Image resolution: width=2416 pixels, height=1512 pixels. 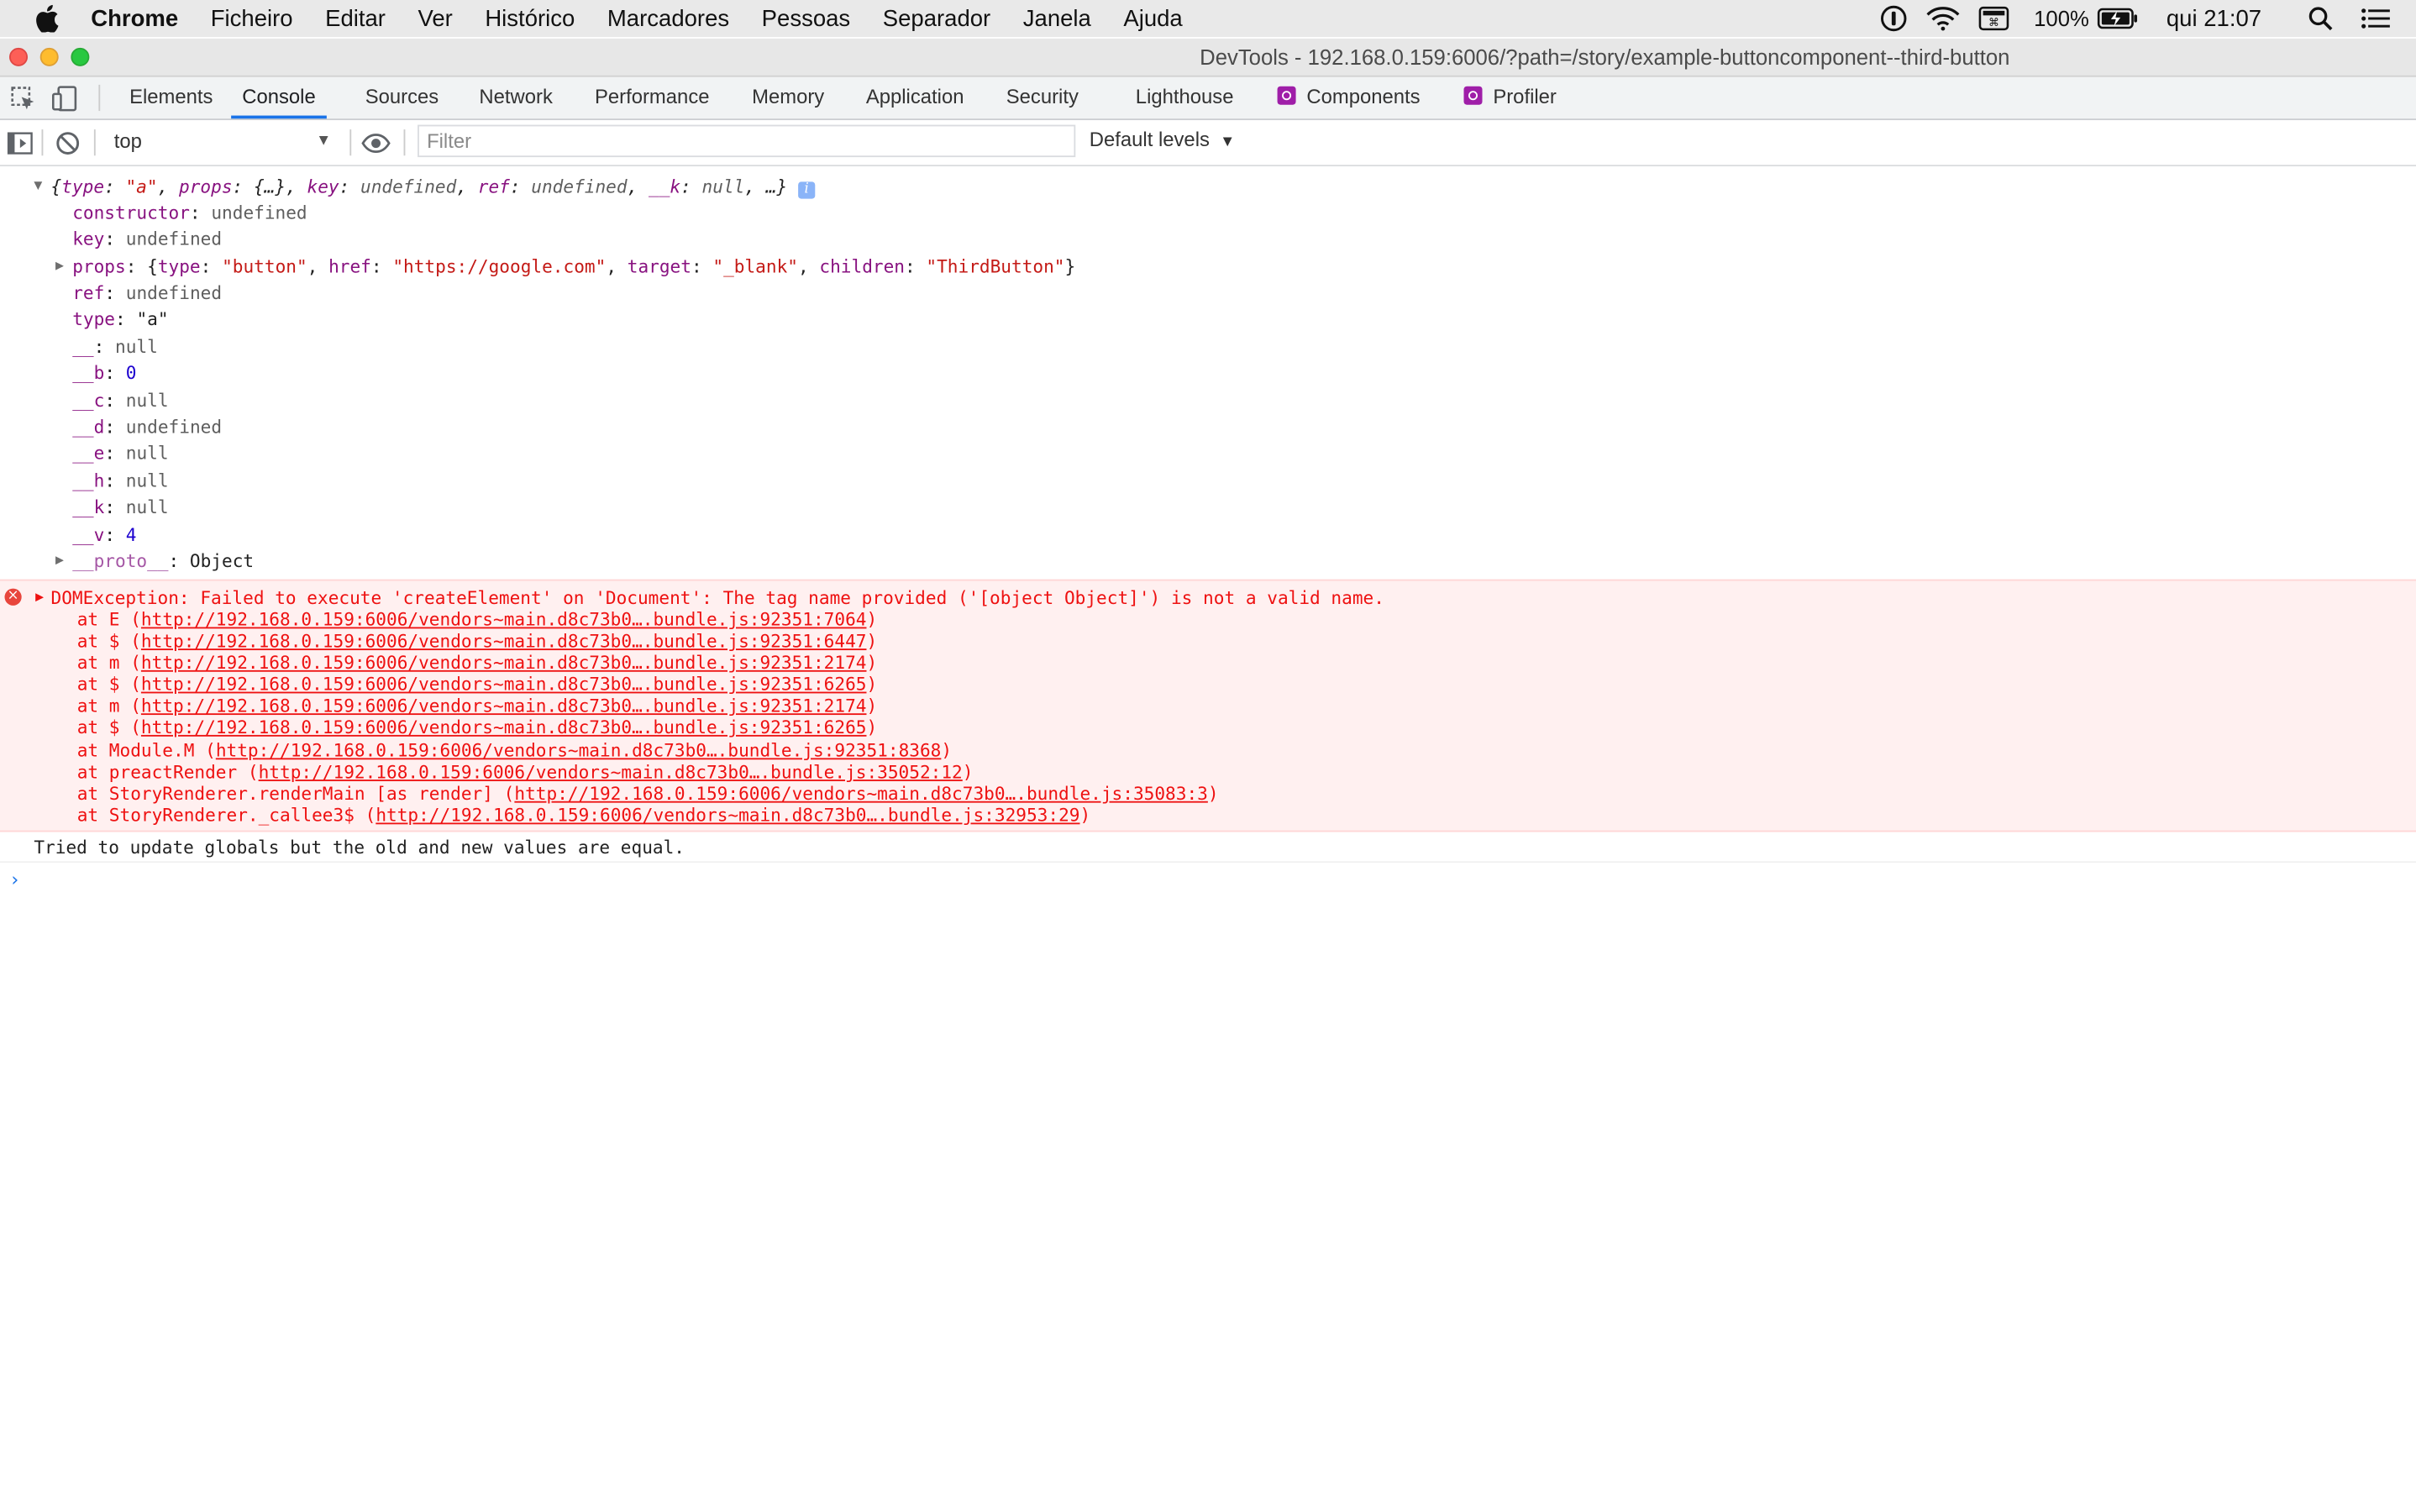 What do you see at coordinates (134, 18) in the screenshot?
I see `menu-chrome: Chrome` at bounding box center [134, 18].